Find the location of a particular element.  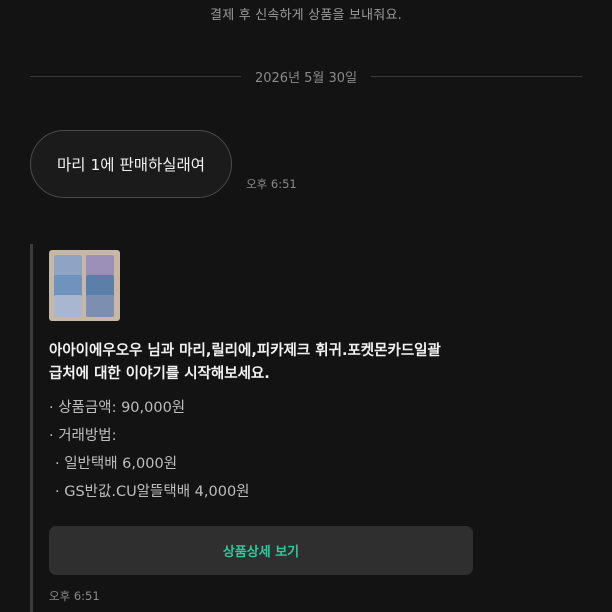

divider-line-right is located at coordinates (477, 76).